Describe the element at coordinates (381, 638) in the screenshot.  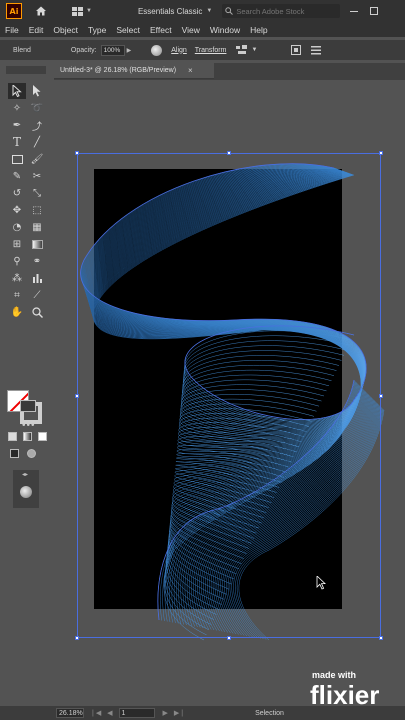
I see `handle-bottom-right` at that location.